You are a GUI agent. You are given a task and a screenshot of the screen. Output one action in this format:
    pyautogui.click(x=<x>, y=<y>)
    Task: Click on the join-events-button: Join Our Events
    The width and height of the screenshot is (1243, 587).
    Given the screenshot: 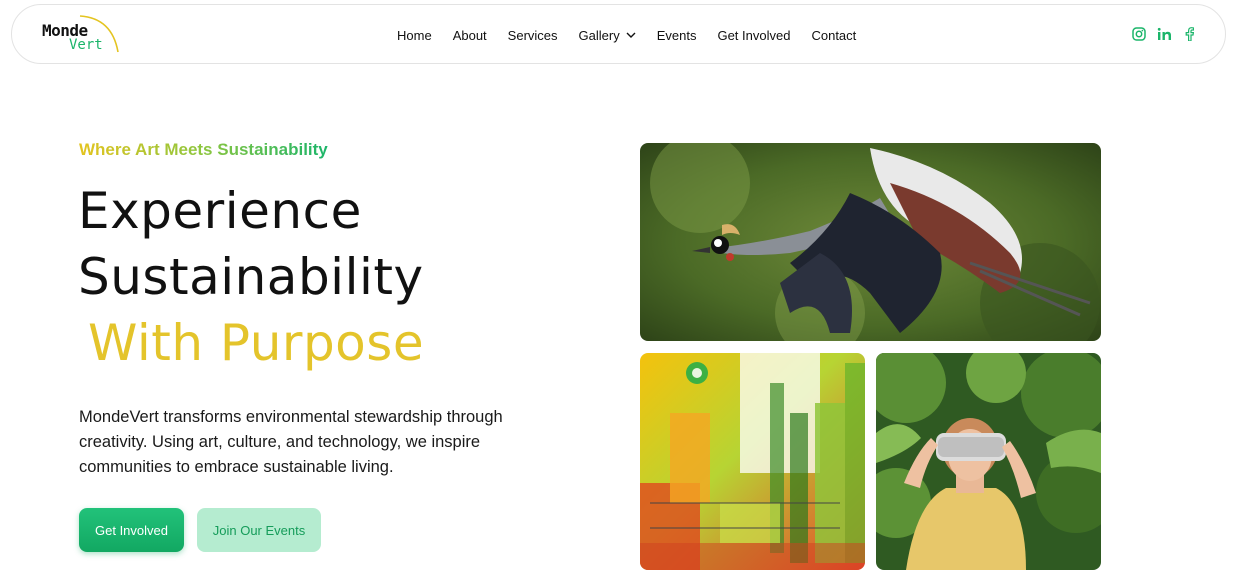 What is the action you would take?
    pyautogui.click(x=259, y=530)
    